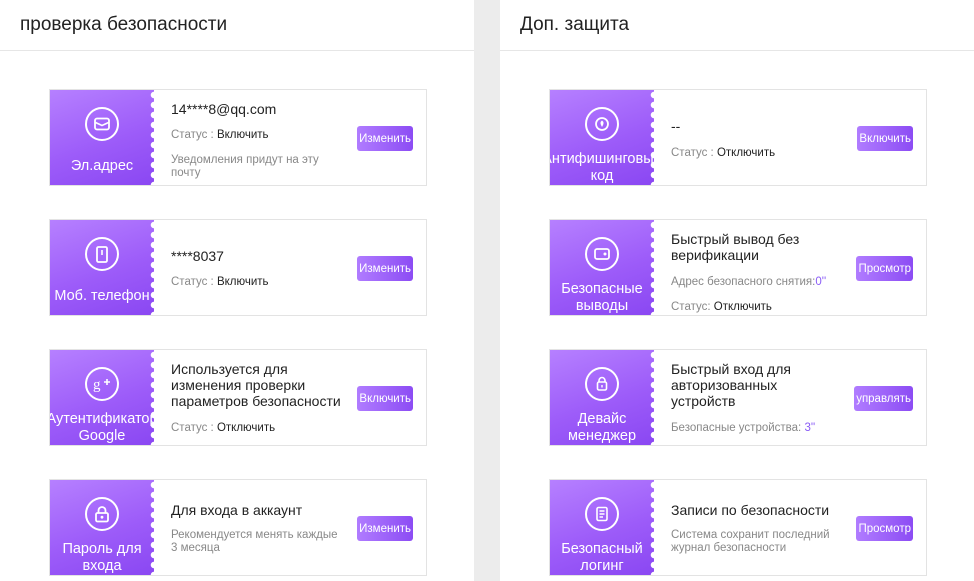 This screenshot has height=581, width=974. What do you see at coordinates (676, 126) in the screenshot?
I see `anti-phishing-value: --` at bounding box center [676, 126].